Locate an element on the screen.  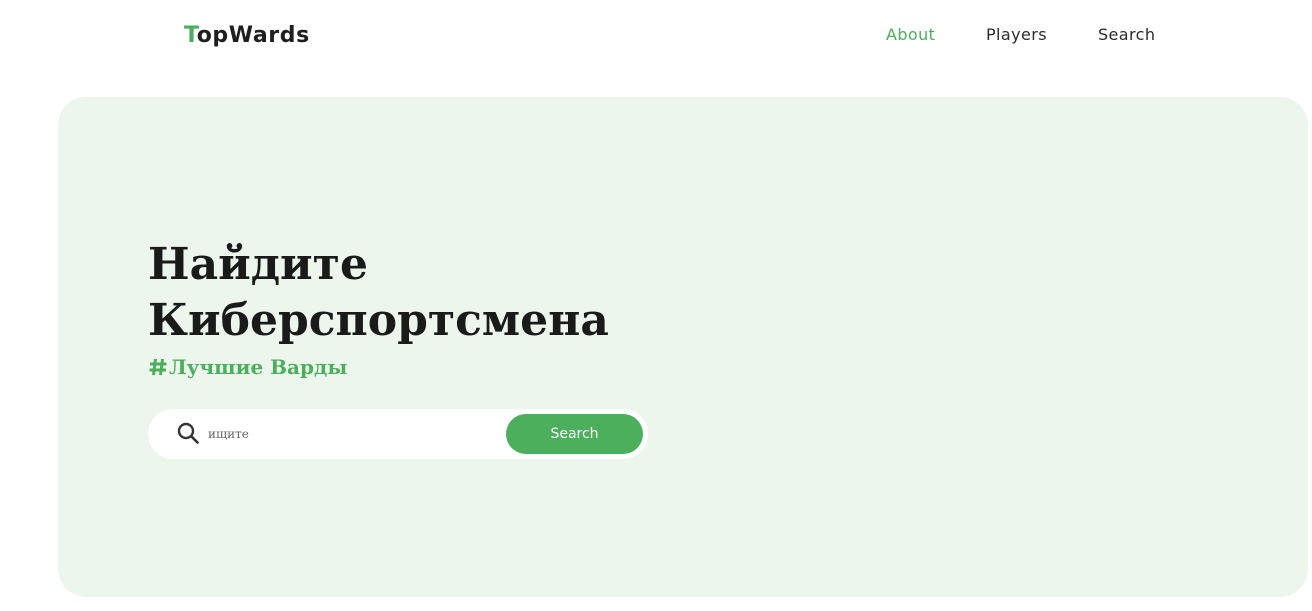
search-button: Search is located at coordinates (574, 434).